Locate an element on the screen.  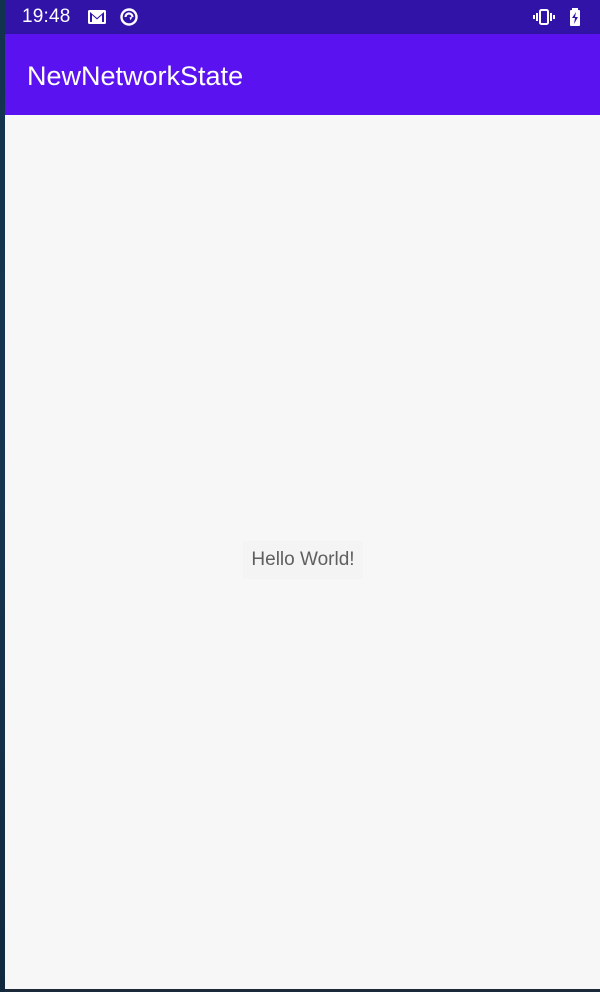
battery-charging-icon is located at coordinates (575, 17).